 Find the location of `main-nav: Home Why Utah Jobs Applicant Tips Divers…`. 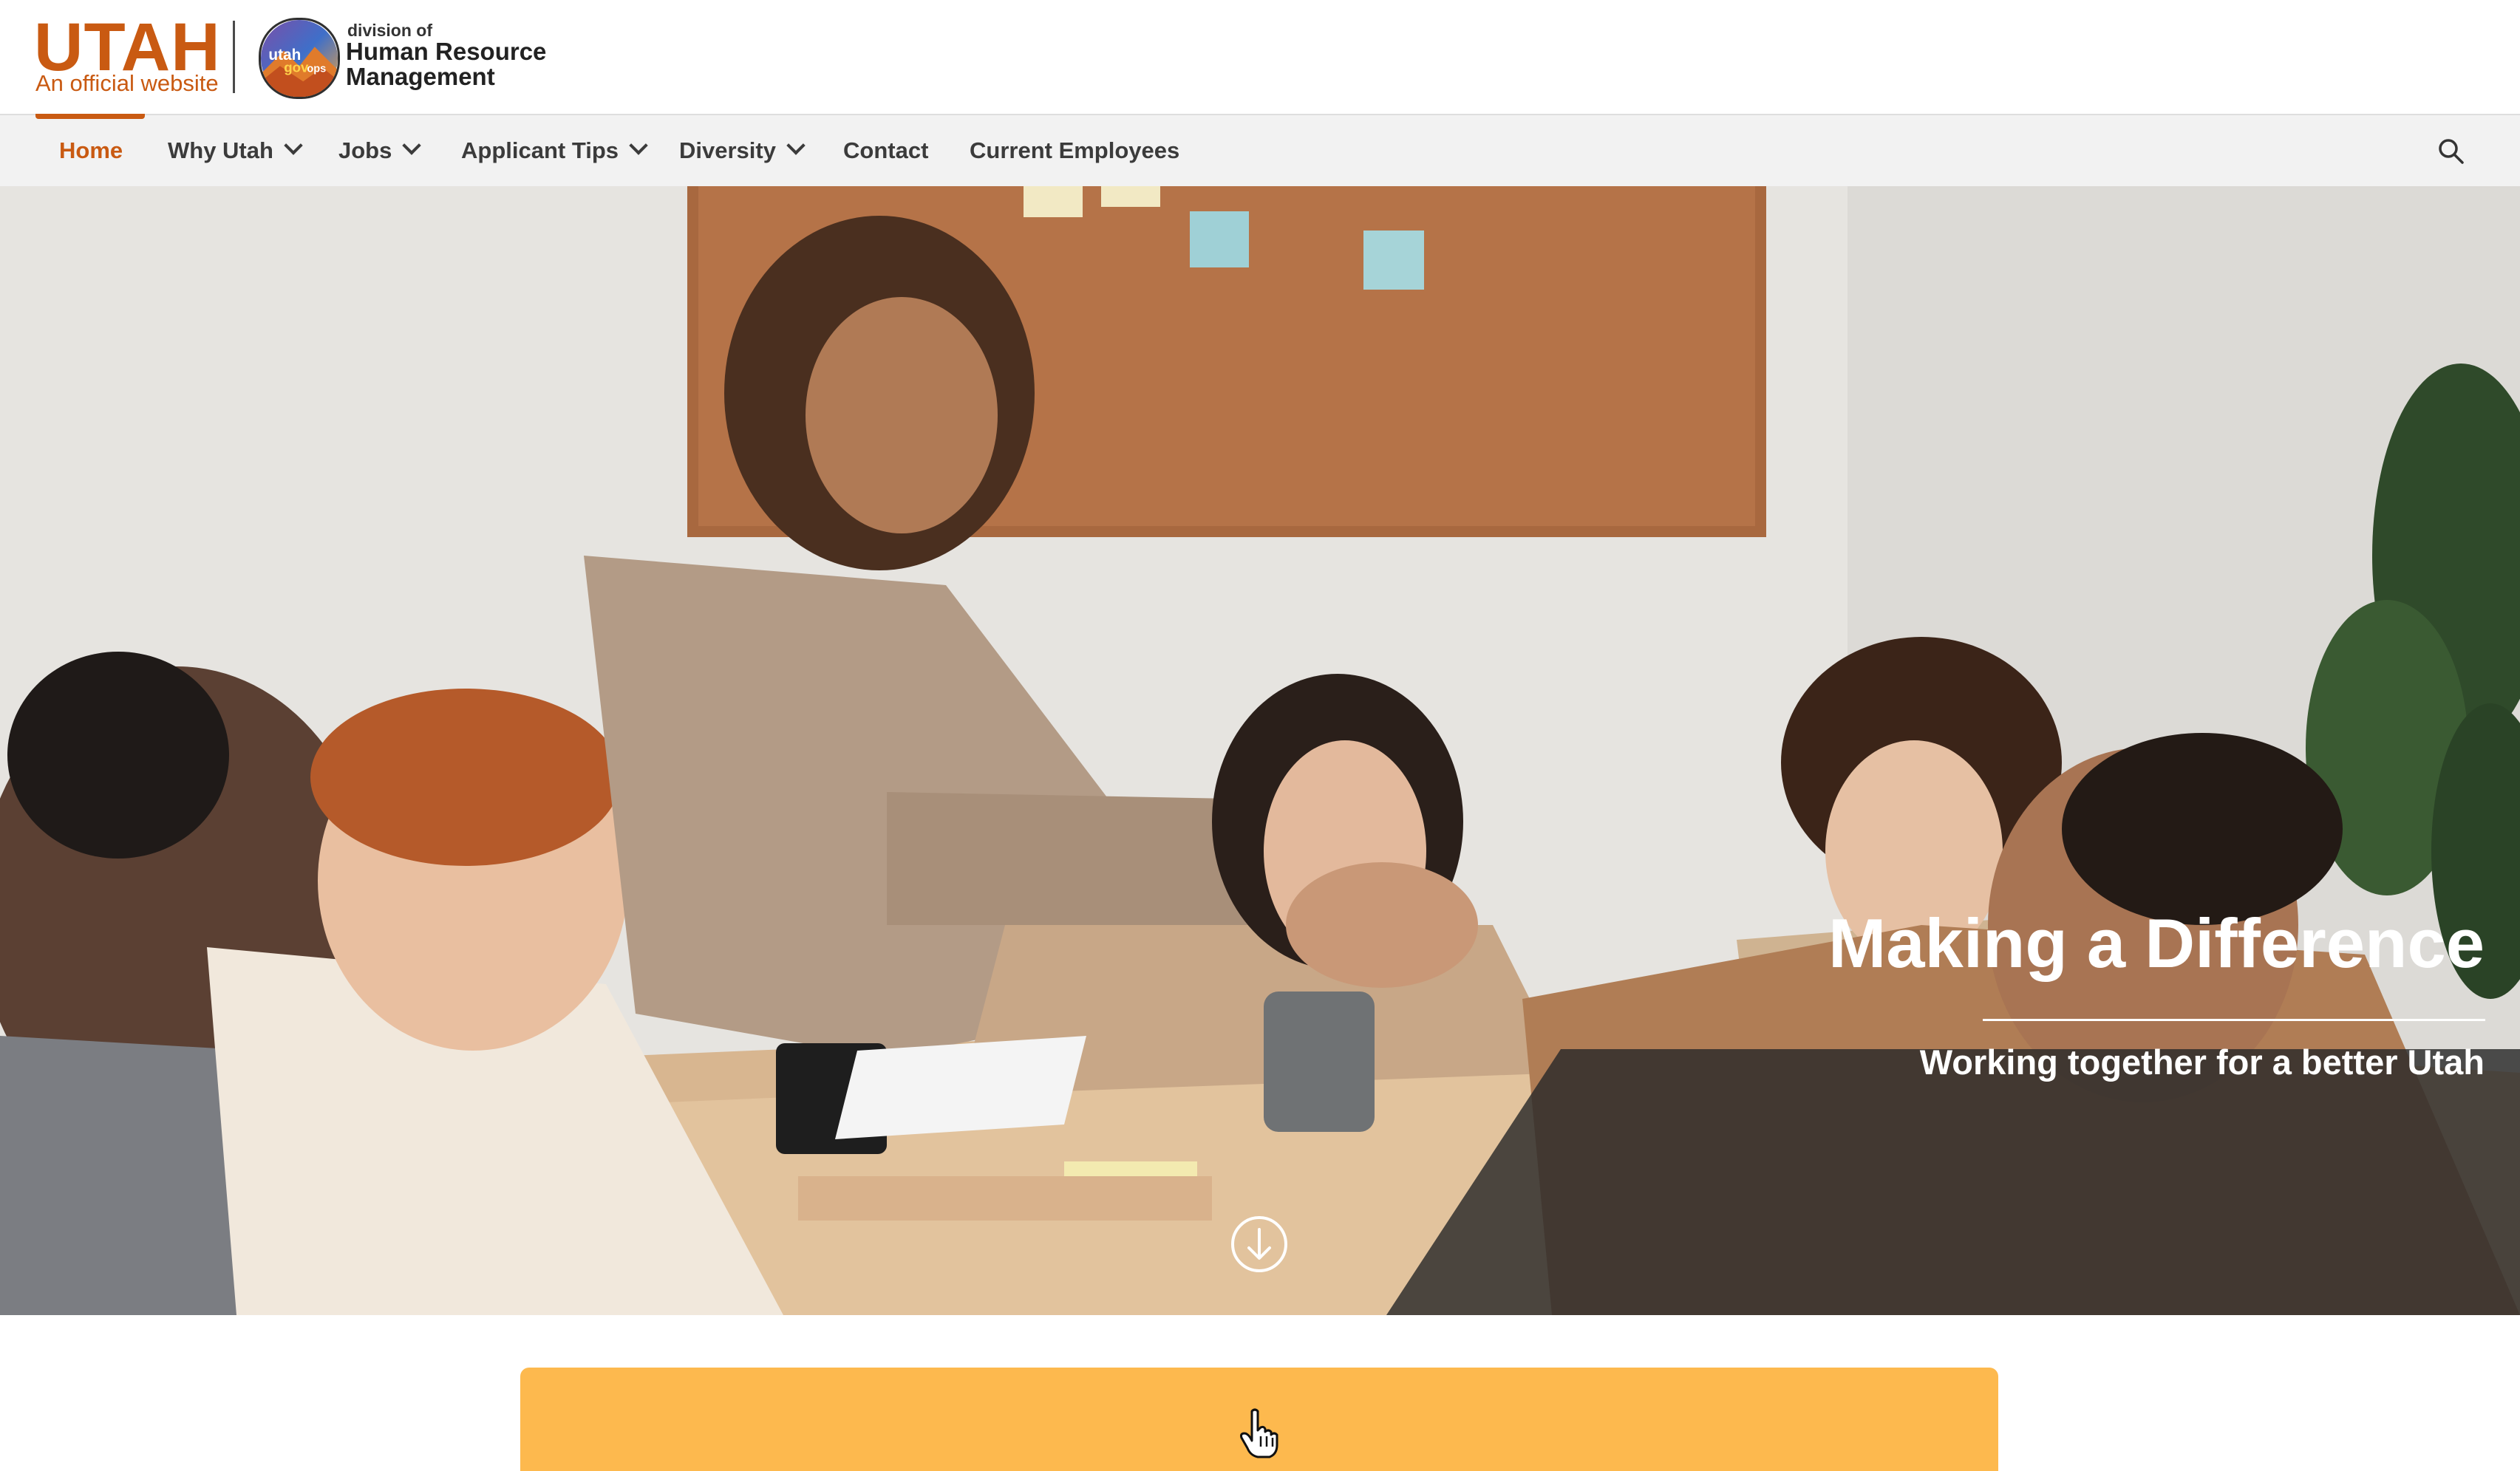

main-nav: Home Why Utah Jobs Applicant Tips Divers… is located at coordinates (1260, 151).